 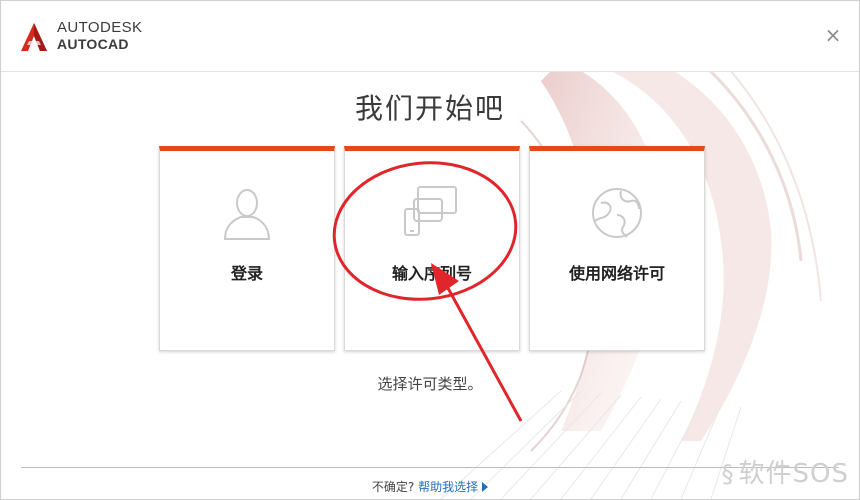 I want to click on enter-serial-label: 输入序列号, so click(x=431, y=273).